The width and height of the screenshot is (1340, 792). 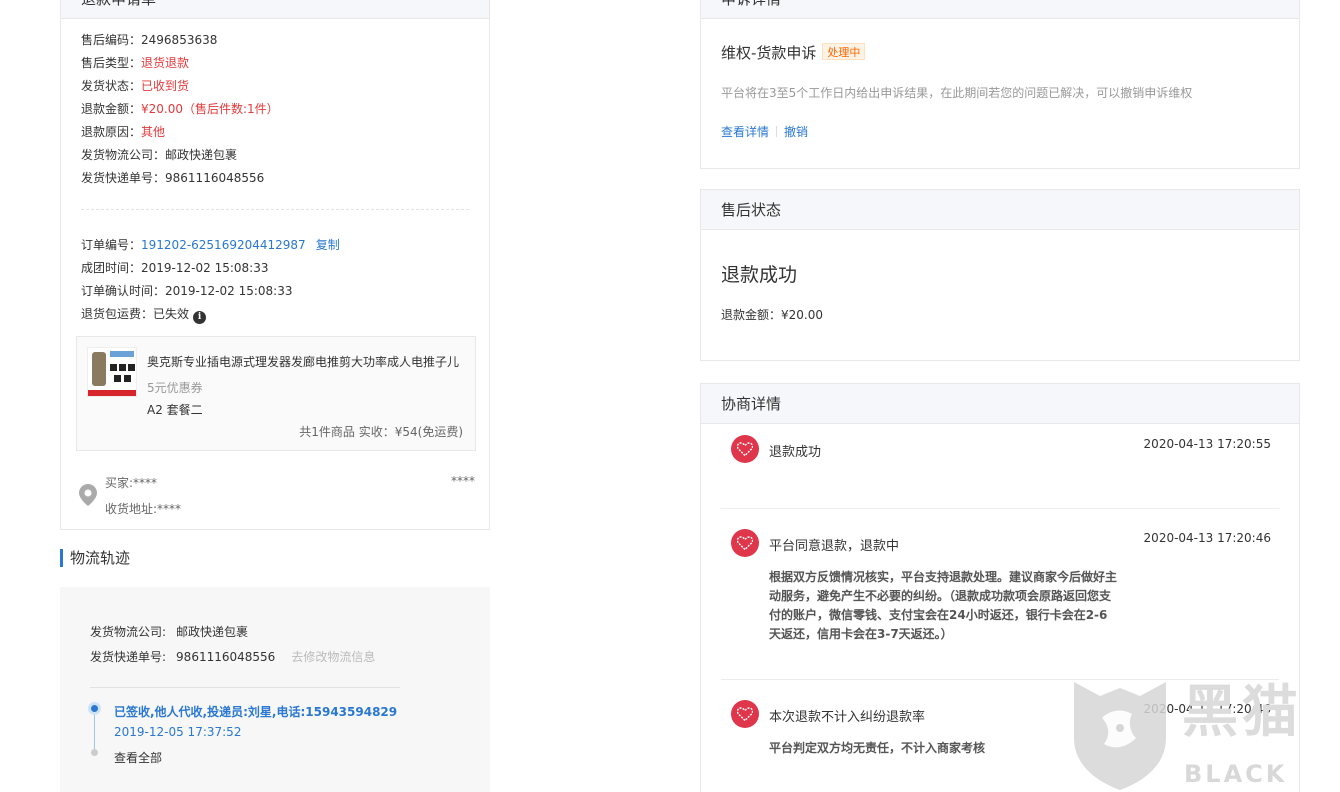 I want to click on appeal-description: 平台将在3至5个工作日内给出申诉结果，在此期间若您的问题已解决，可以撤销申诉维权, so click(x=957, y=93).